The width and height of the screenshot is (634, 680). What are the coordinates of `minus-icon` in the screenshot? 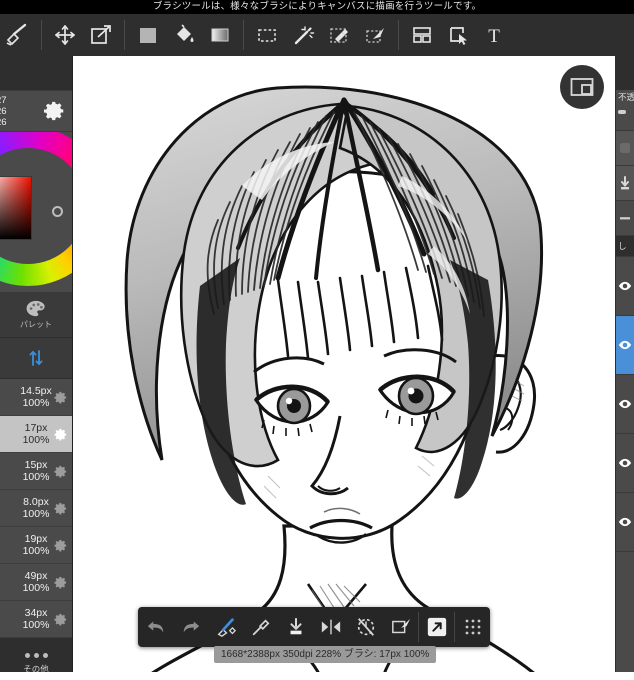 It's located at (625, 218).